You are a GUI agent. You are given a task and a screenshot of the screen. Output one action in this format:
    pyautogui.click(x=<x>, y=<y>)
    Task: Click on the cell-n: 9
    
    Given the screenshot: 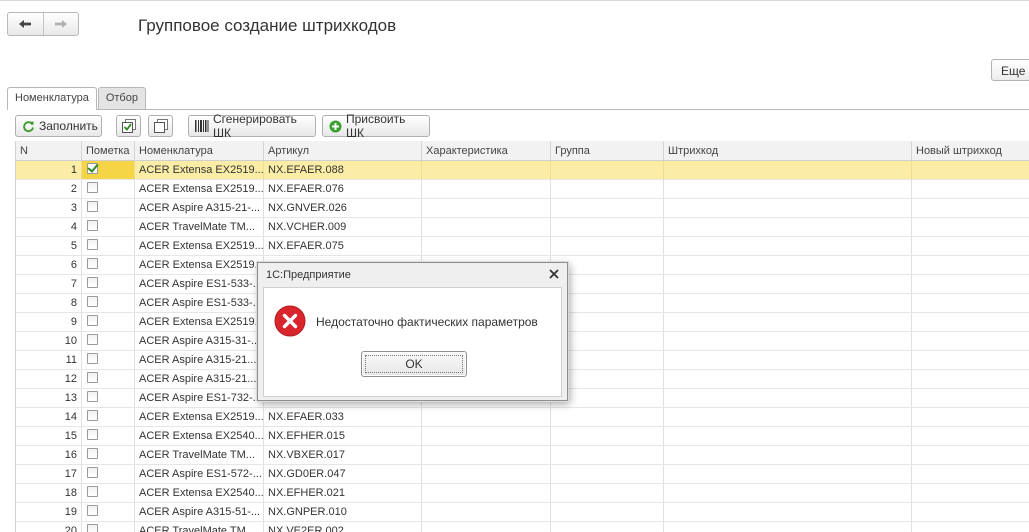 What is the action you would take?
    pyautogui.click(x=49, y=322)
    